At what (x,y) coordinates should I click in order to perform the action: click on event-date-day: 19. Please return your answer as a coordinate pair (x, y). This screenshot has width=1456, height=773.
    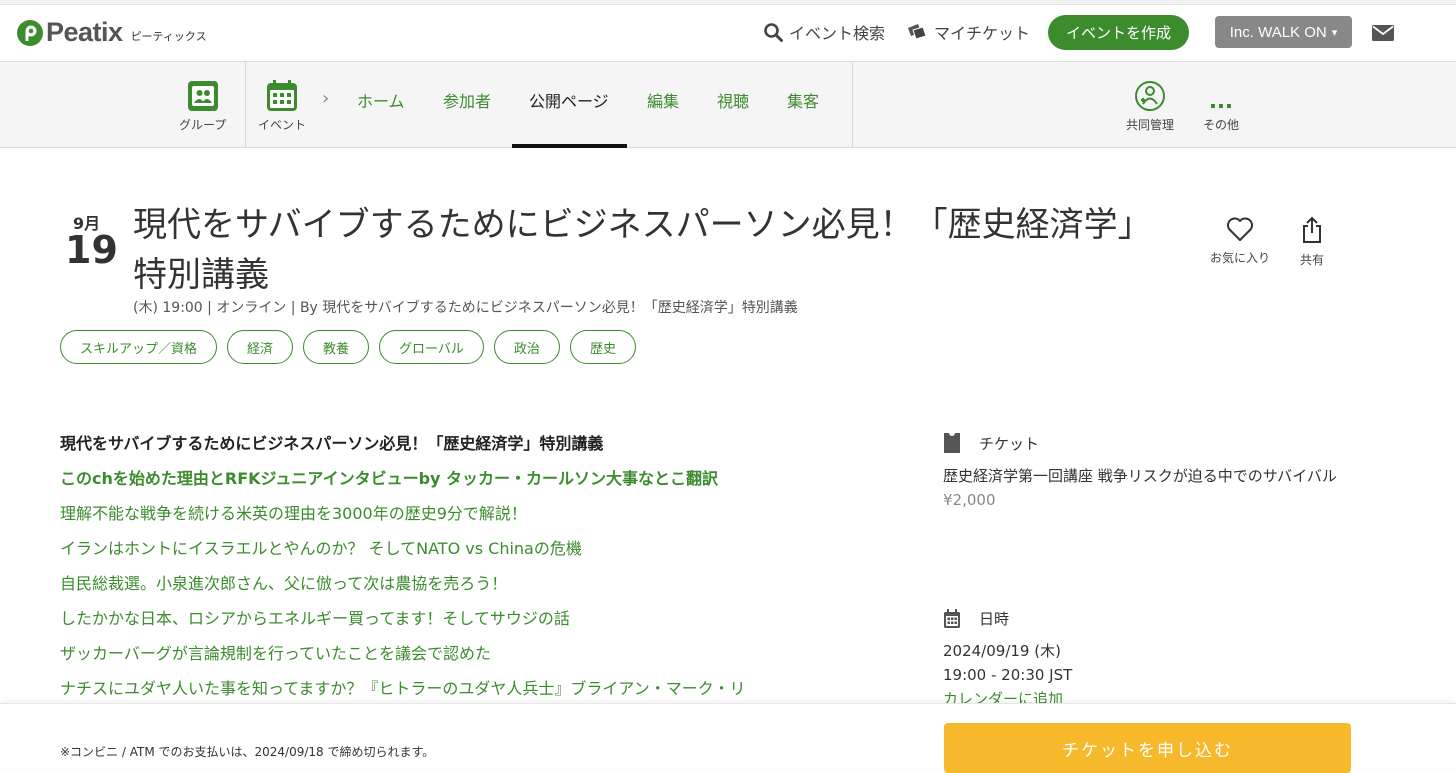
    Looking at the image, I should click on (91, 250).